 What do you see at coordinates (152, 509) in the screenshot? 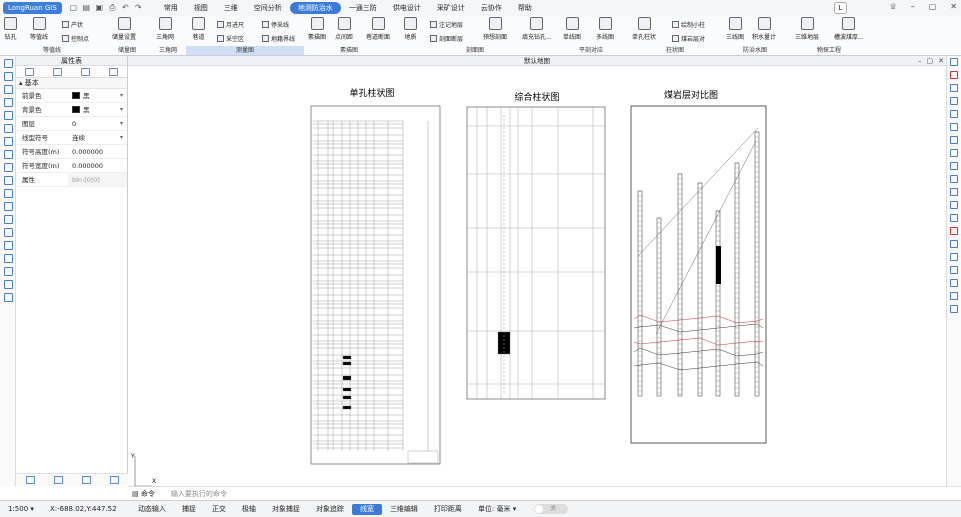
I see `toggle-dynamic-input: 动态输入` at bounding box center [152, 509].